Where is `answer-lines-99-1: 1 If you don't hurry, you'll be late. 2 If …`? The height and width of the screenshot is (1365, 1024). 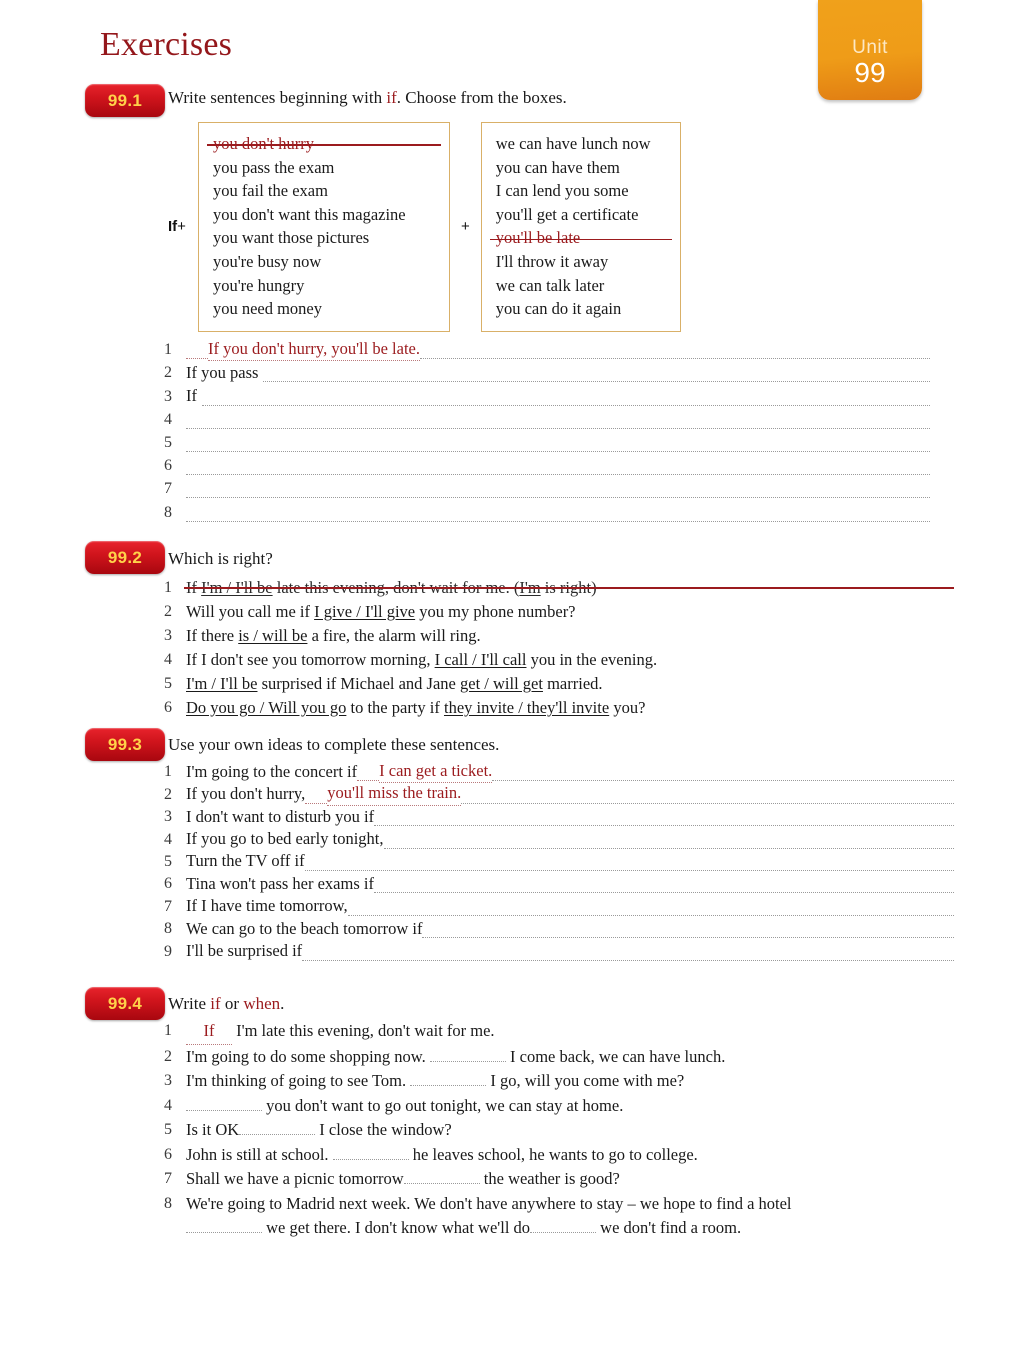
answer-lines-99-1: 1 If you don't hurry, you'll be late. 2 If … is located at coordinates (547, 431).